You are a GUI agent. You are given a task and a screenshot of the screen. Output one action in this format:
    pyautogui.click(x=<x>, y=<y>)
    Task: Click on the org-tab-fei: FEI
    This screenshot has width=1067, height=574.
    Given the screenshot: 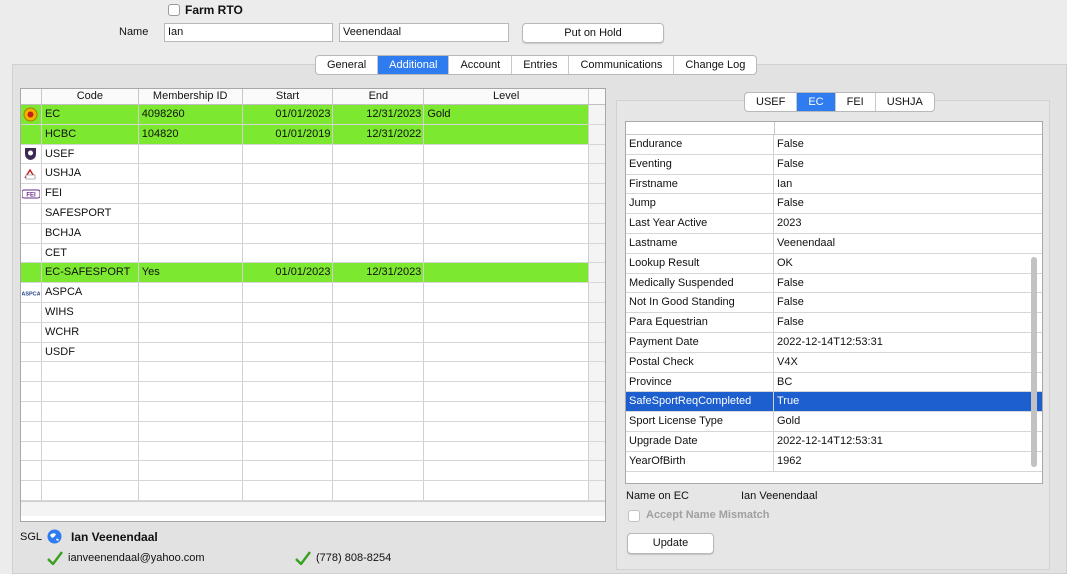 What is the action you would take?
    pyautogui.click(x=856, y=102)
    